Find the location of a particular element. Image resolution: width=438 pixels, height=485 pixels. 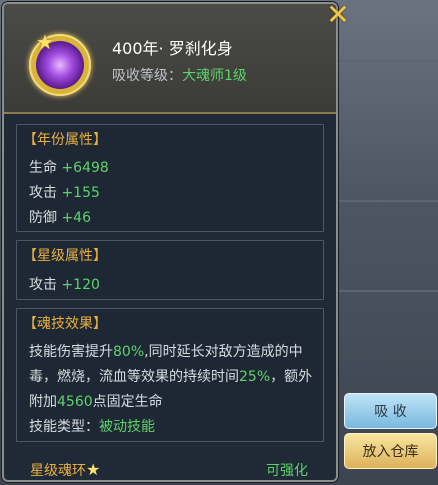

store-in-warehouse-button: 放入仓库 is located at coordinates (390, 451).